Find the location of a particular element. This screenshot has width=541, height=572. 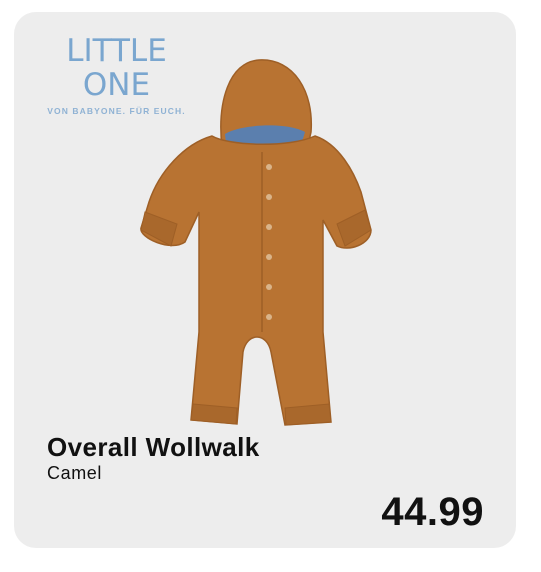

product-name: Overall Wollwalk is located at coordinates (153, 447).